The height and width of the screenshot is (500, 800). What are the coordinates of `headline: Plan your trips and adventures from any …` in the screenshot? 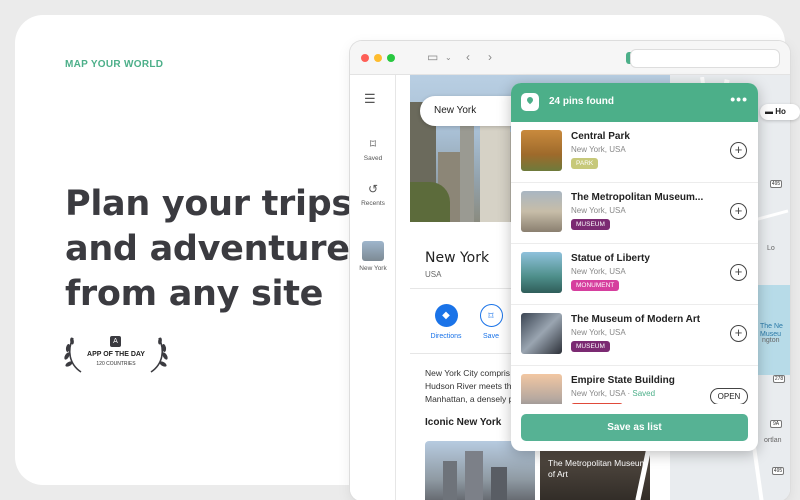 It's located at (218, 249).